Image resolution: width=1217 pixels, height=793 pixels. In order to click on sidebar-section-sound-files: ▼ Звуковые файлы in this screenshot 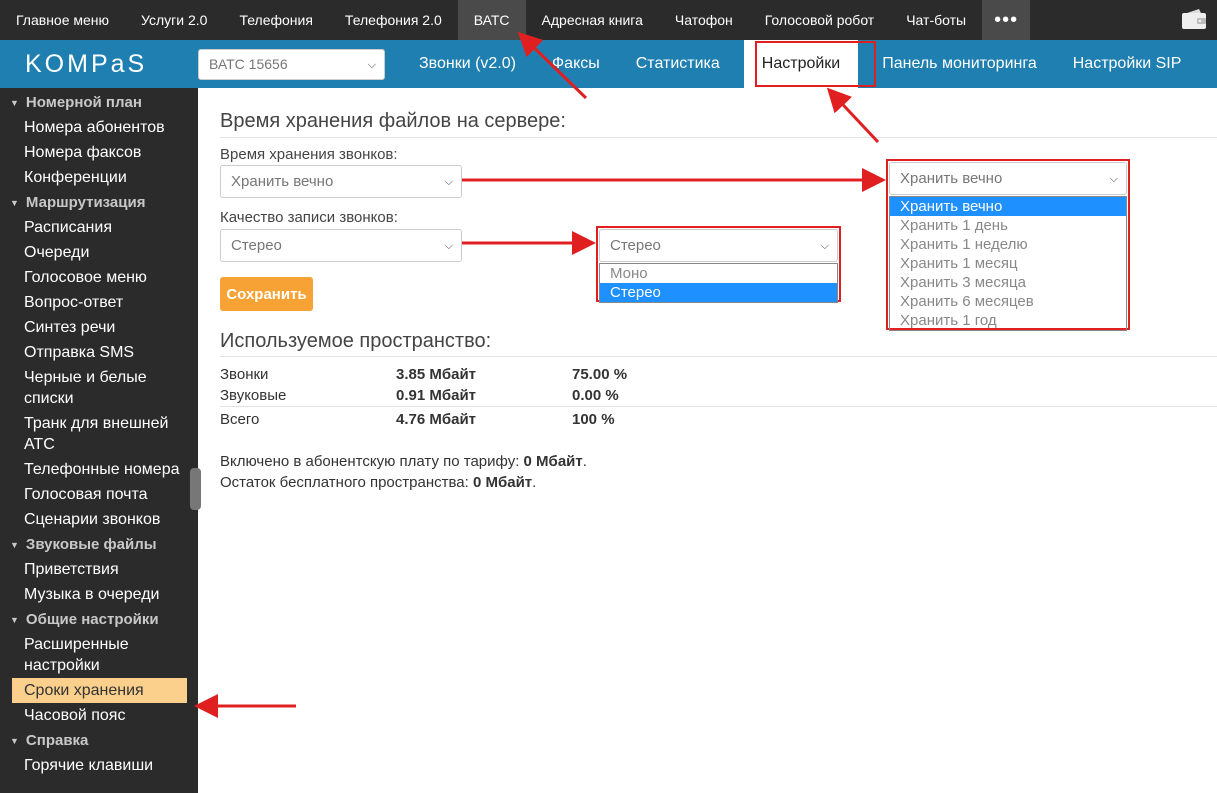, I will do `click(99, 544)`.